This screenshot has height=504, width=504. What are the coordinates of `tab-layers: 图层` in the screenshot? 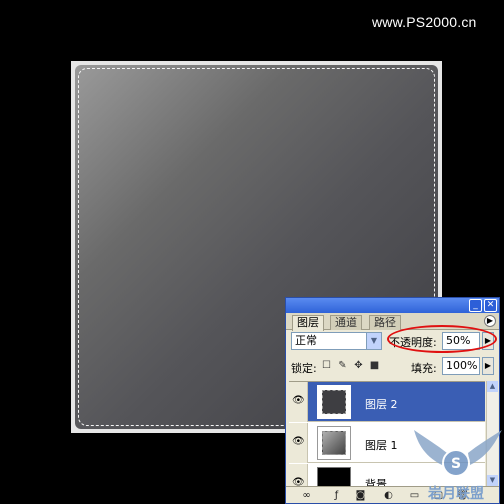 It's located at (308, 323).